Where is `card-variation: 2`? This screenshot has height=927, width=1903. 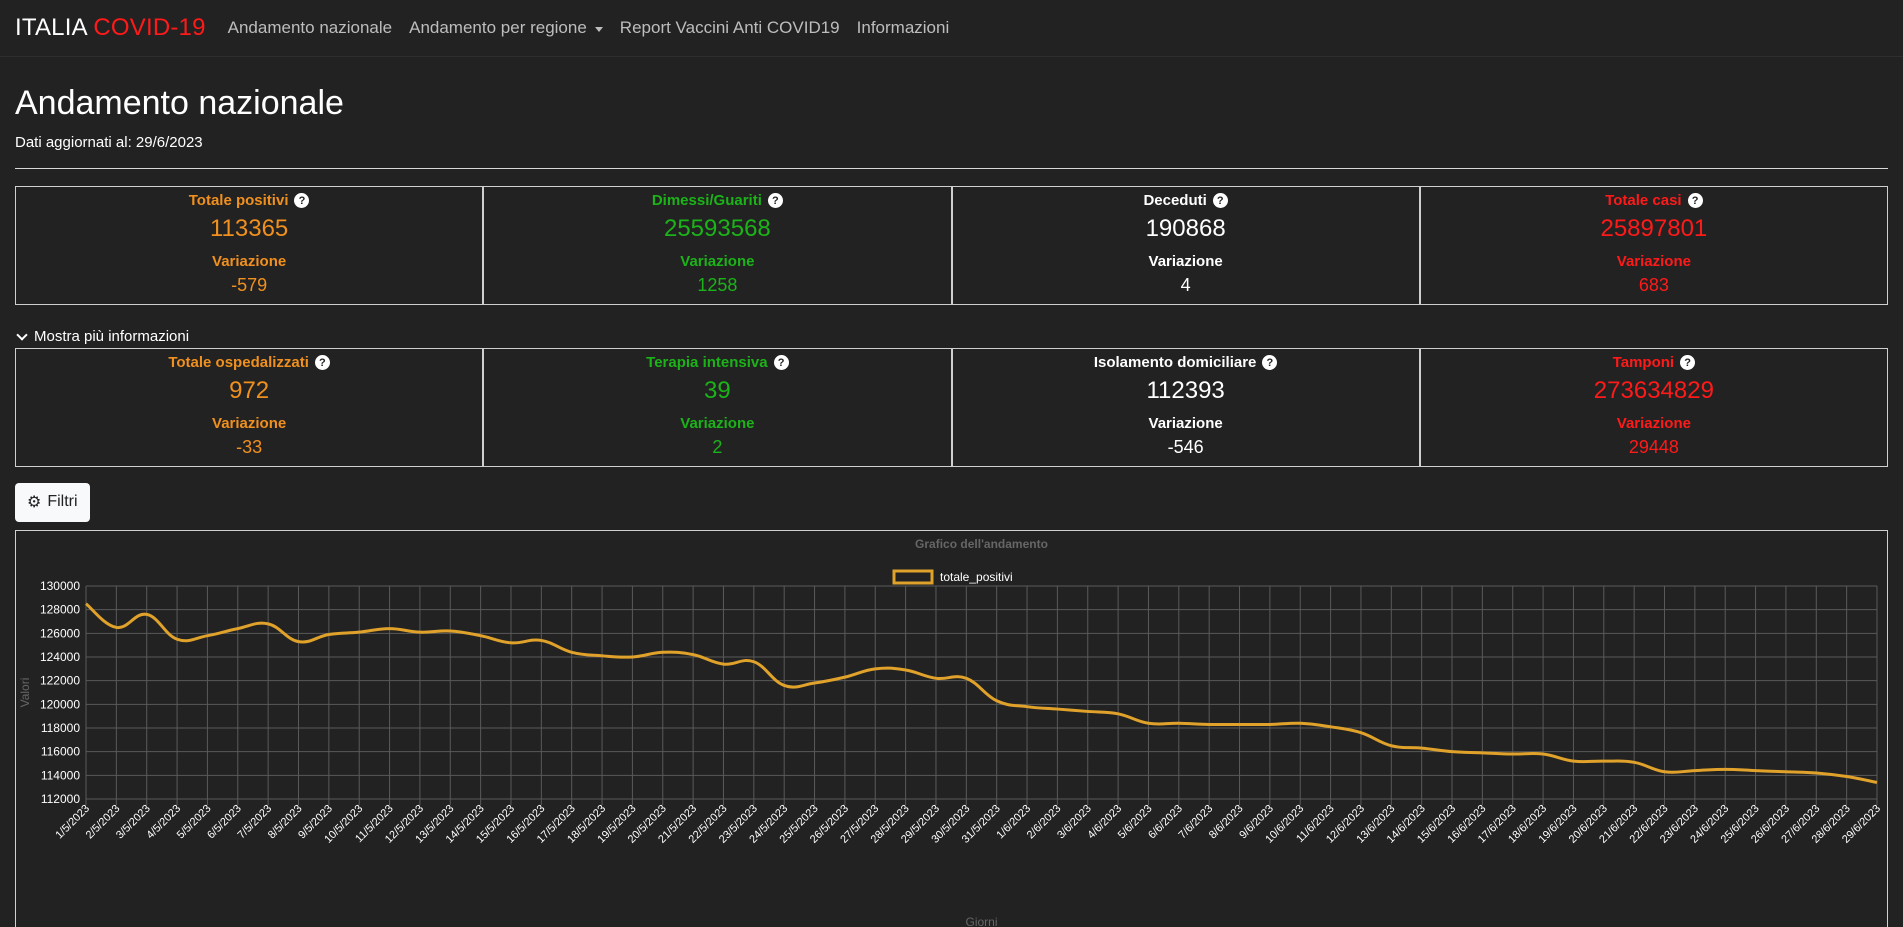 card-variation: 2 is located at coordinates (717, 446).